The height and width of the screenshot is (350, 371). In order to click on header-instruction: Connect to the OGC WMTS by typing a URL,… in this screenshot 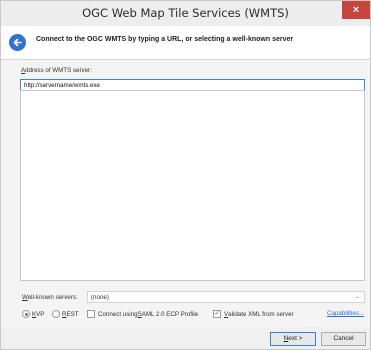, I will do `click(165, 39)`.